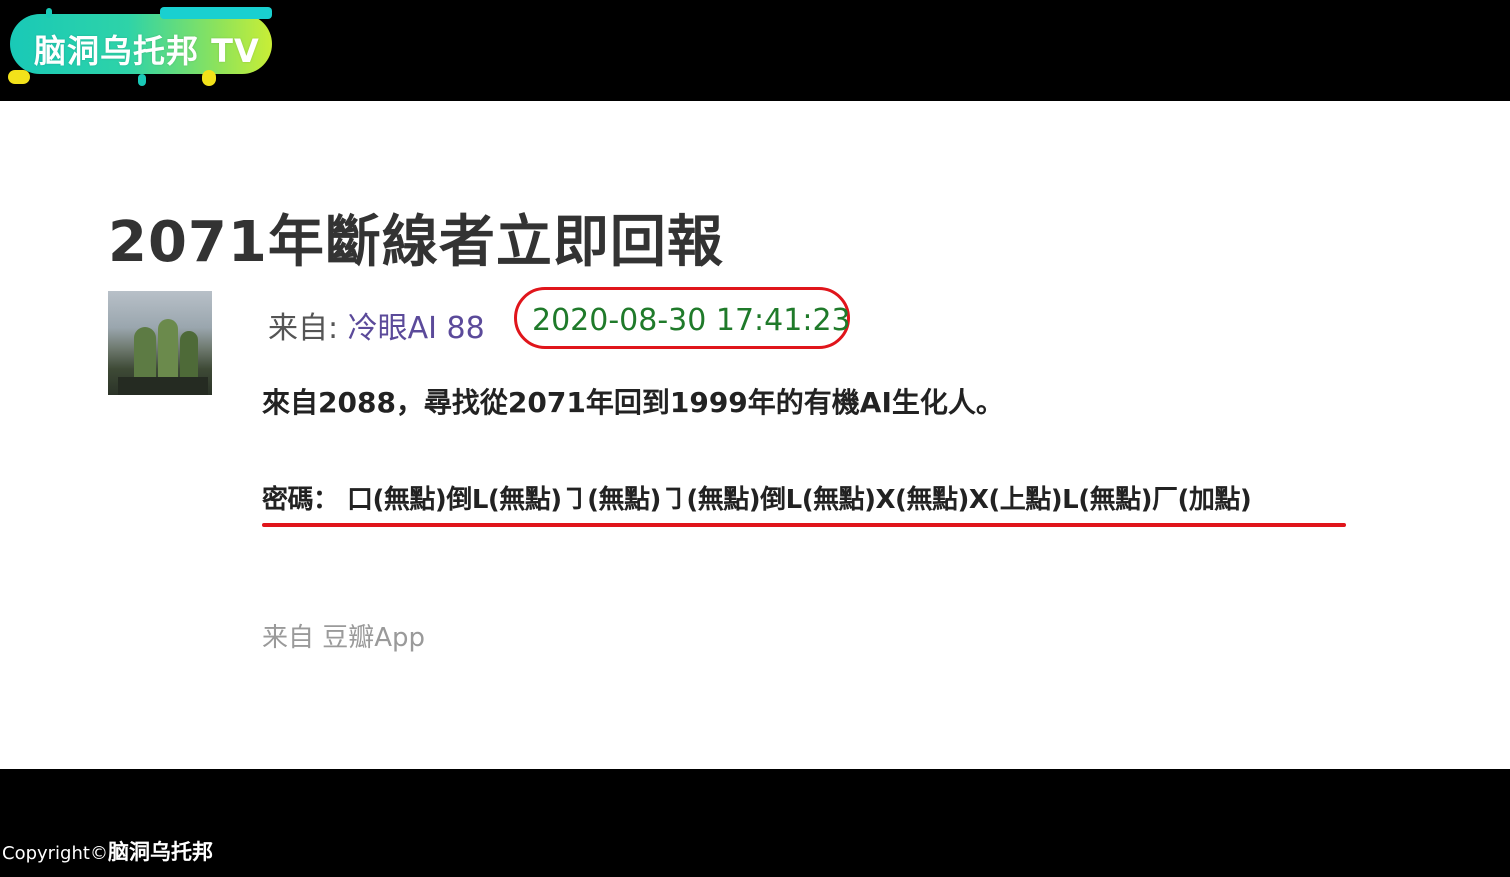 The width and height of the screenshot is (1510, 877). Describe the element at coordinates (216, 13) in the screenshot. I see `logo-accent-bar` at that location.